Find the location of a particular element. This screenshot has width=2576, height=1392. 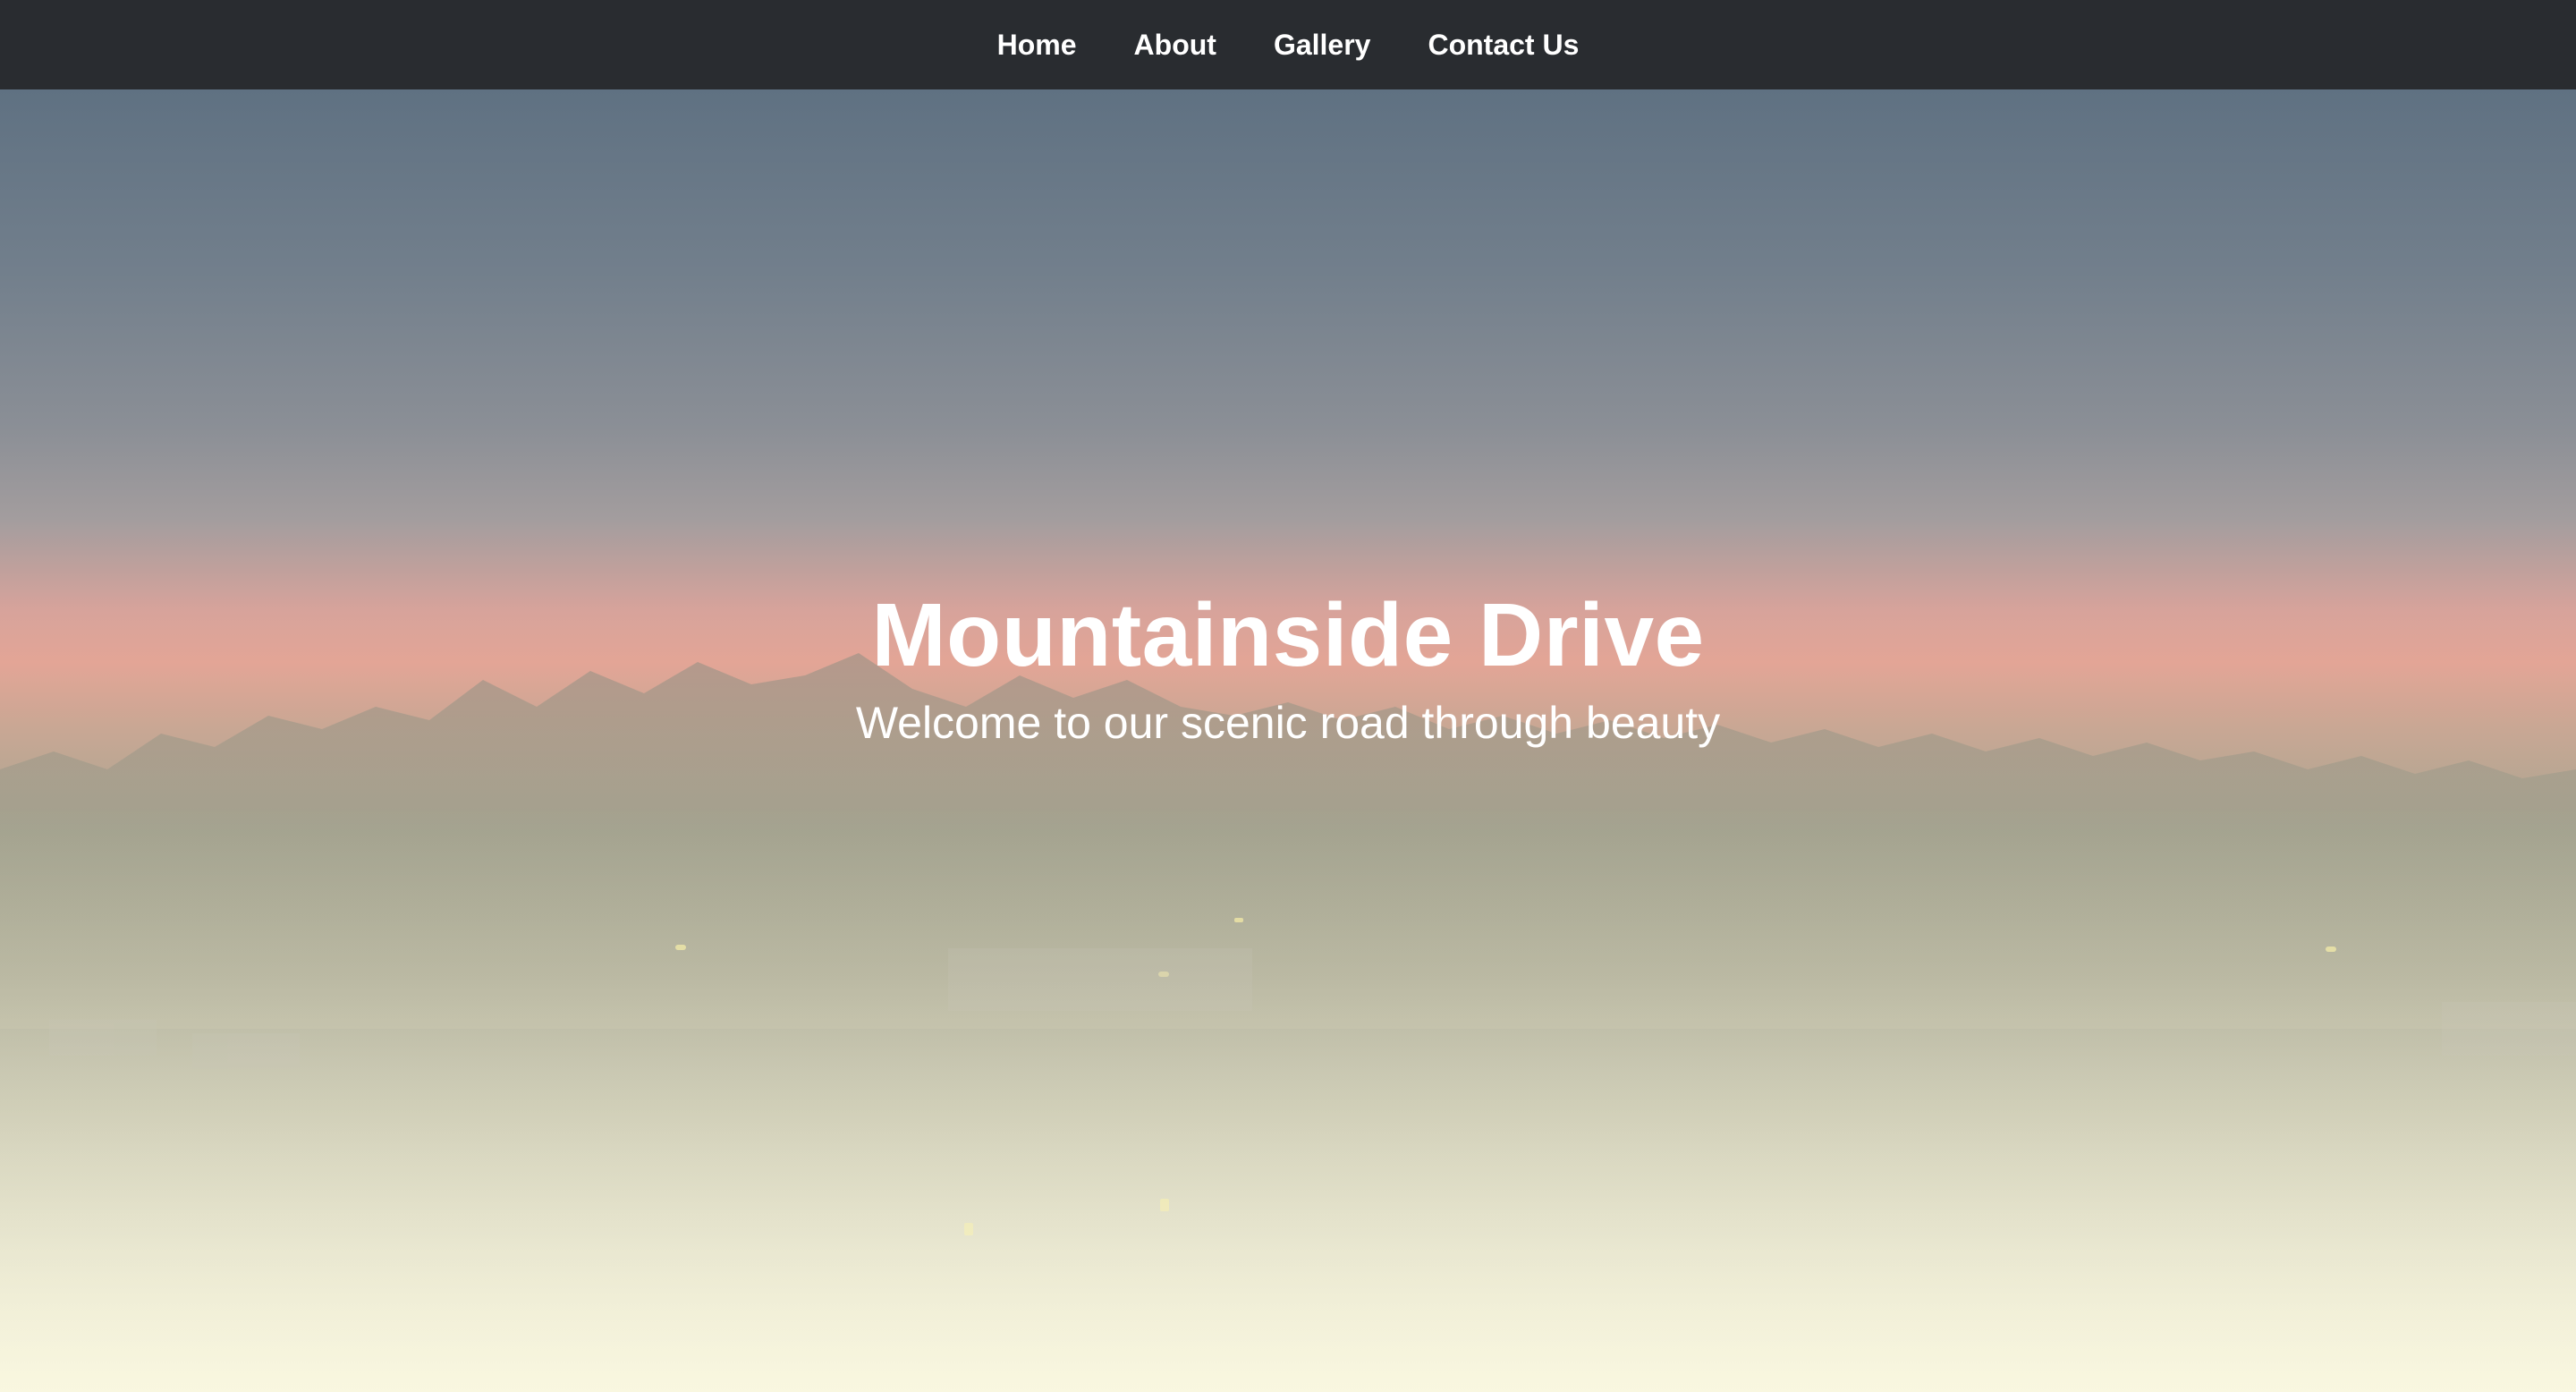

top-navbar: Home About Gallery Contact Us is located at coordinates (1288, 44).